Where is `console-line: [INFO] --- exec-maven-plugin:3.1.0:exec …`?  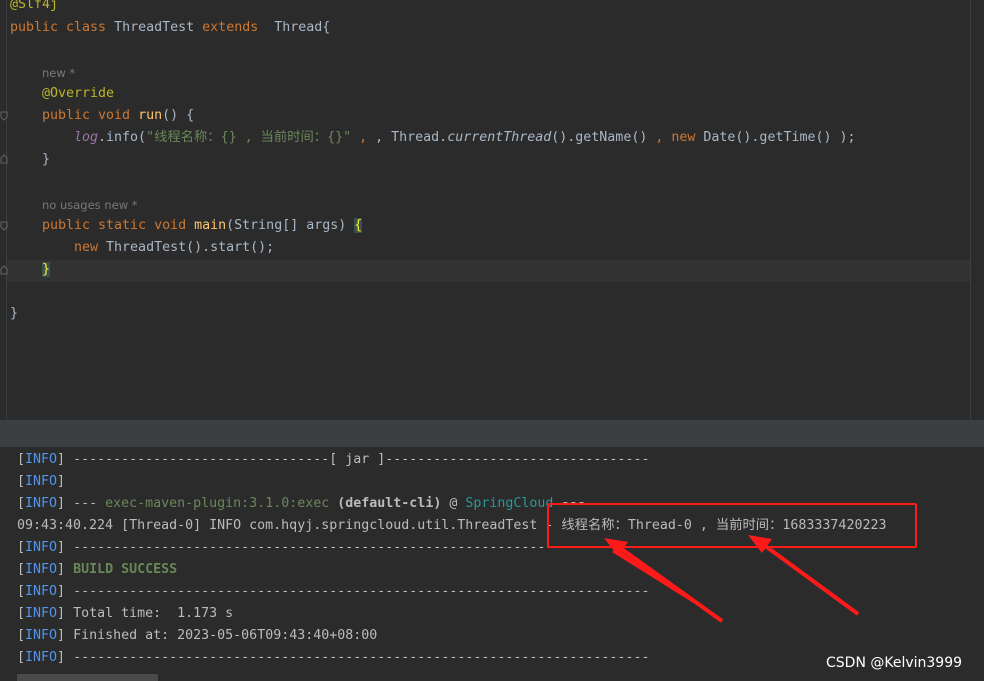
console-line: [INFO] --- exec-maven-plugin:3.1.0:exec … is located at coordinates (301, 503).